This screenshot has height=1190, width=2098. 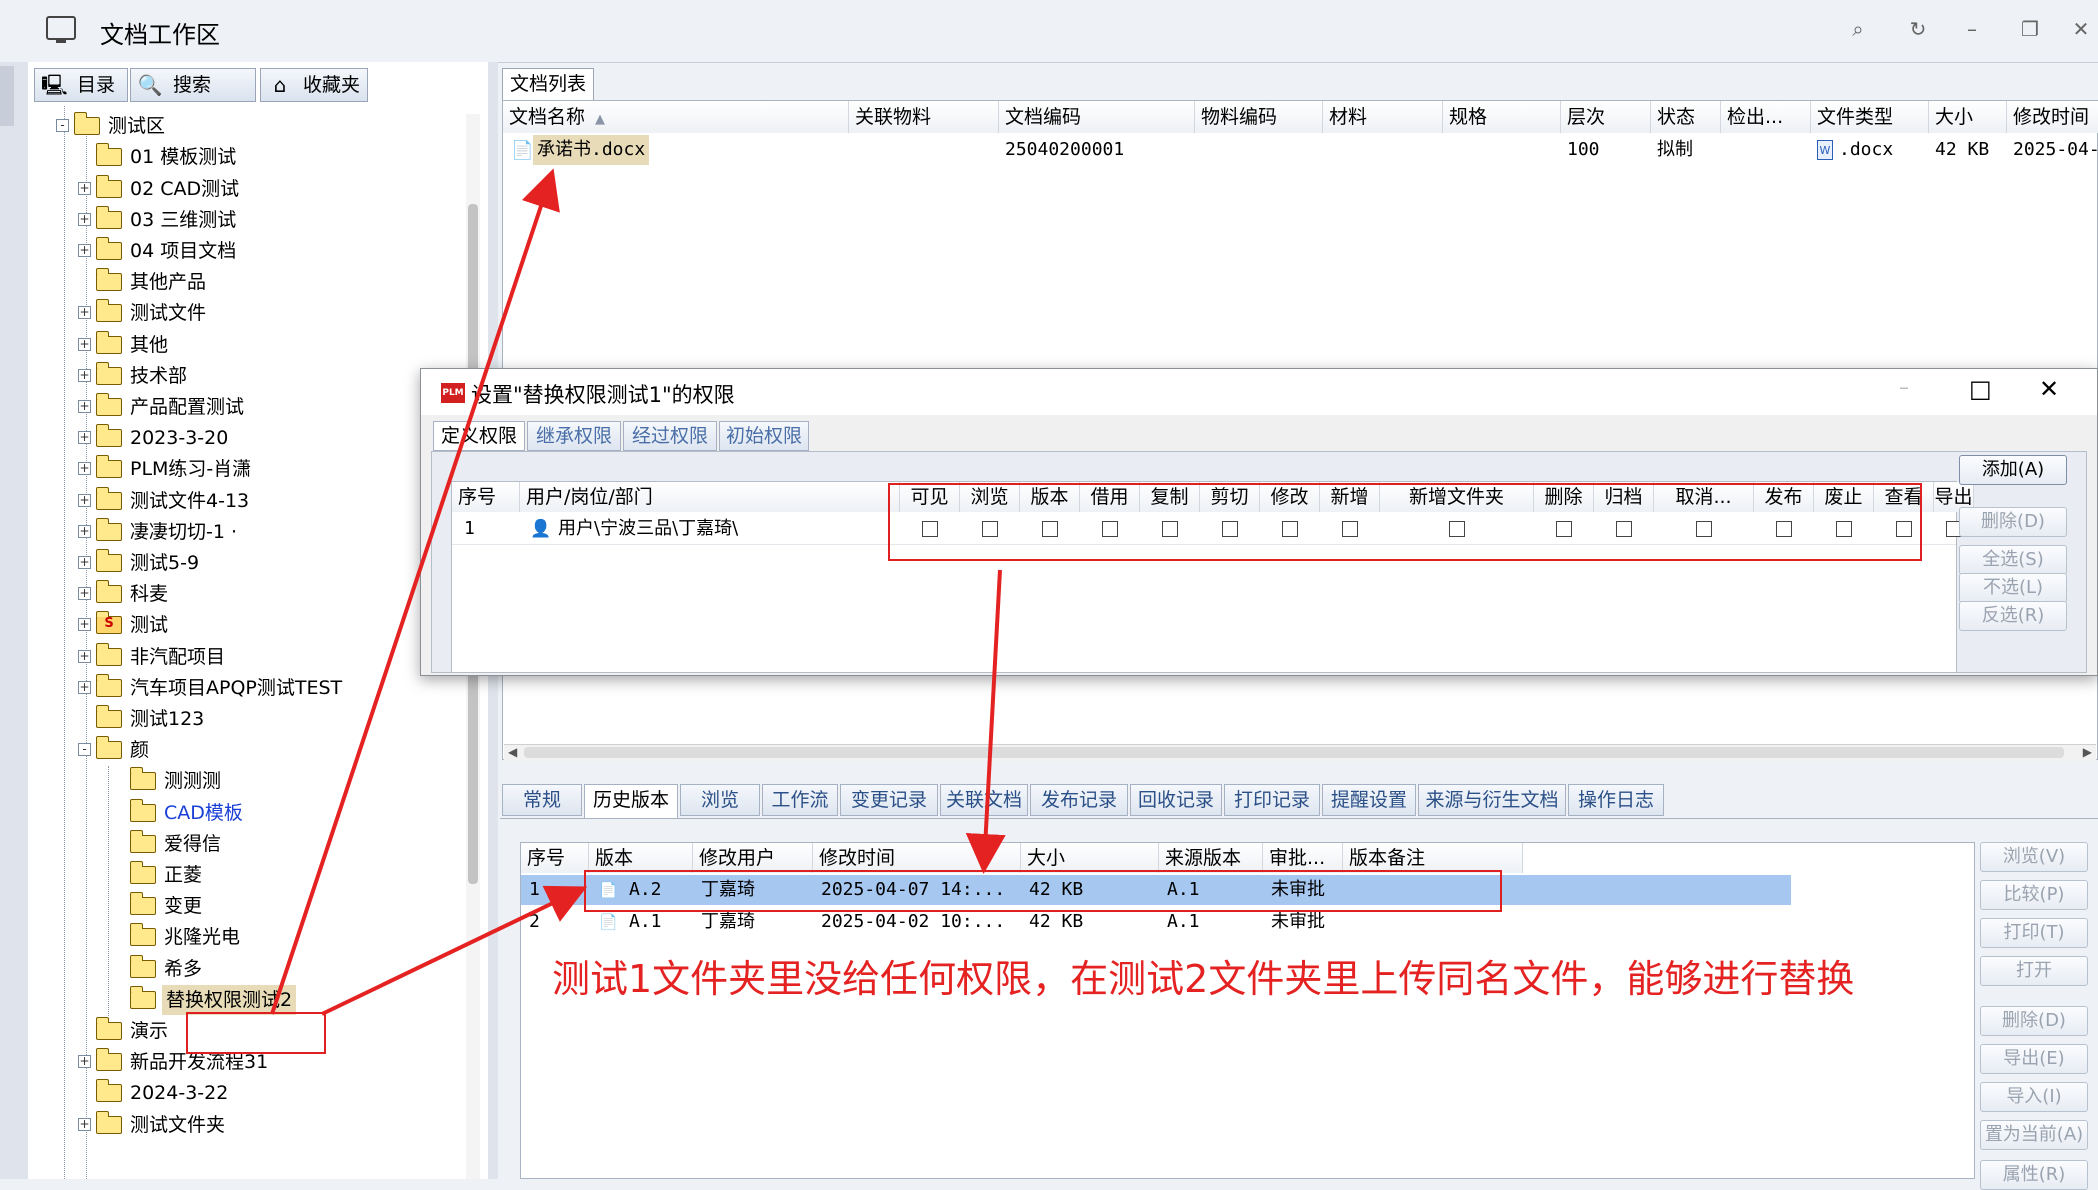 I want to click on arrow-to-history, so click(x=454, y=950).